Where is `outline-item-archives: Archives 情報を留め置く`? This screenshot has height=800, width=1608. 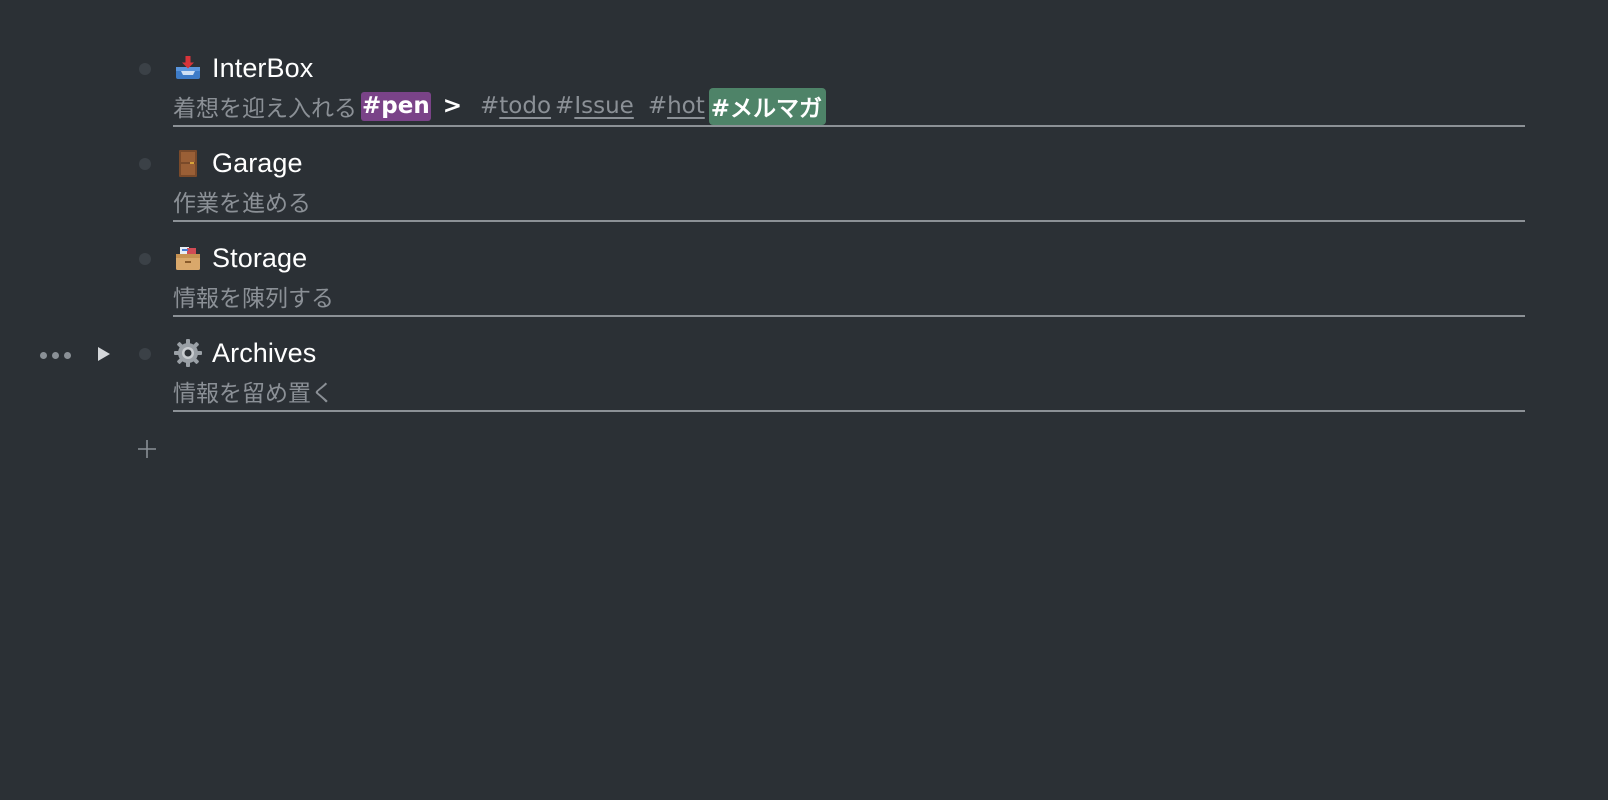 outline-item-archives: Archives 情報を留め置く is located at coordinates (804, 381).